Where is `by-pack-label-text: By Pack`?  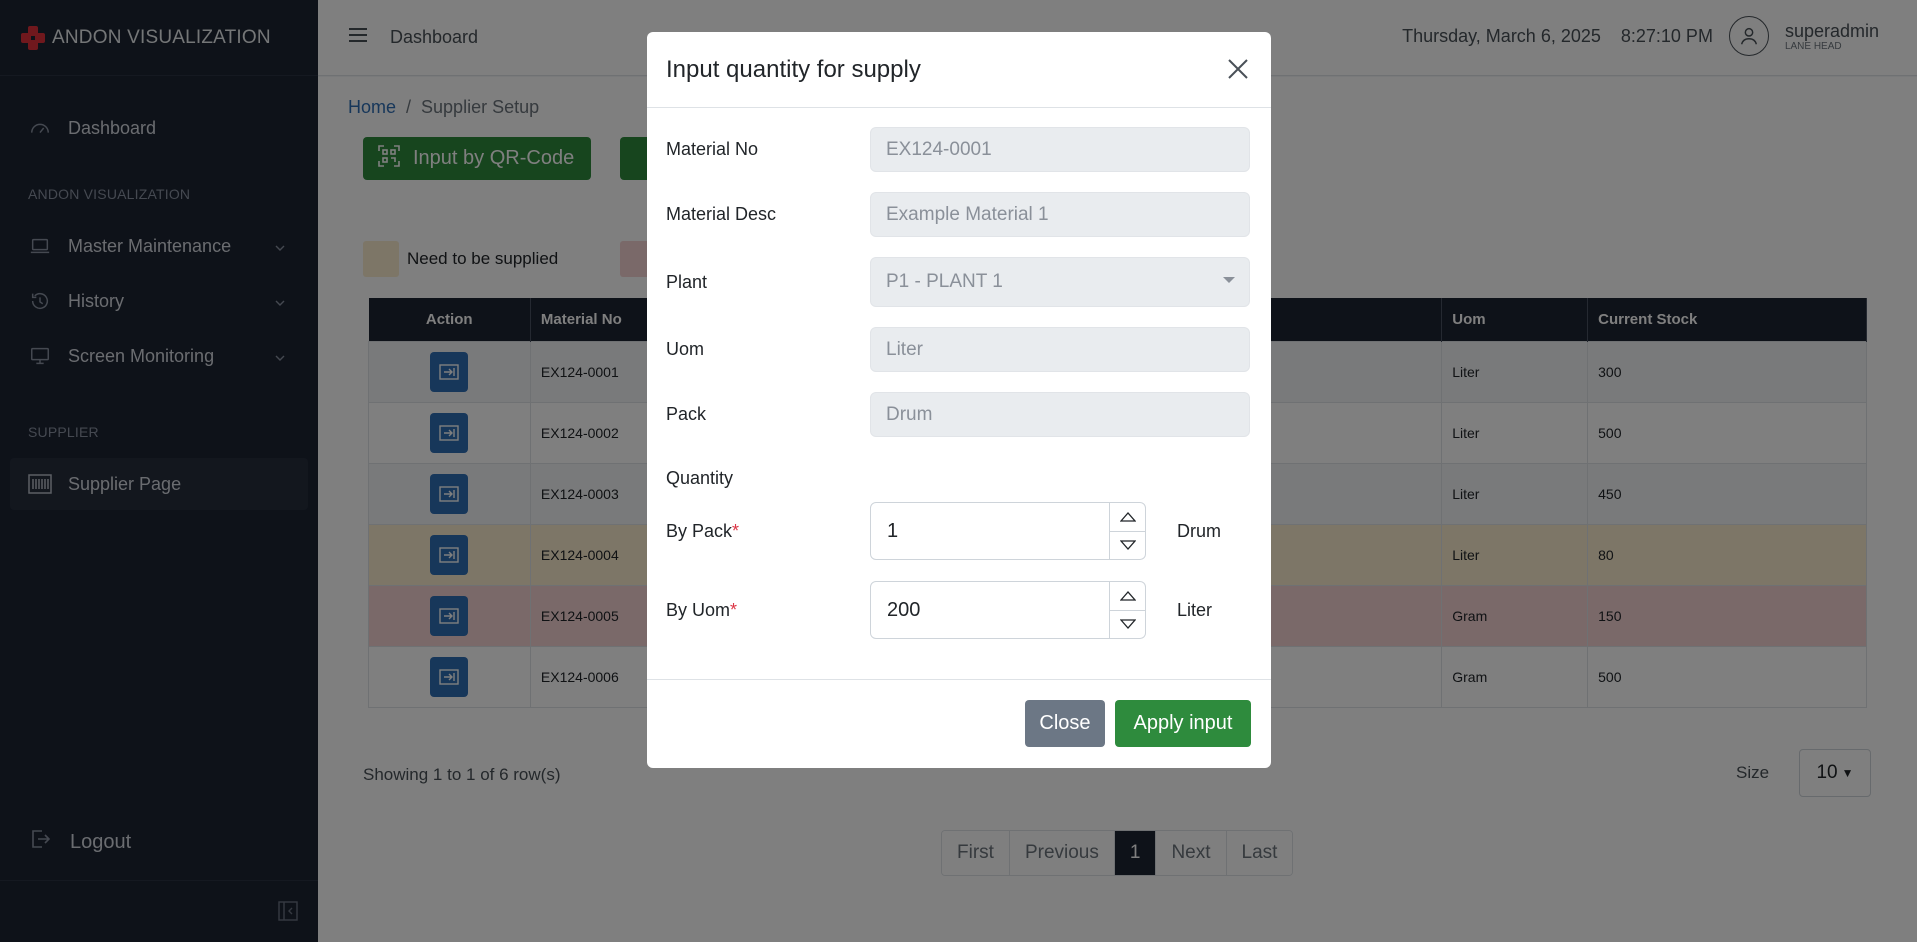 by-pack-label-text: By Pack is located at coordinates (699, 530).